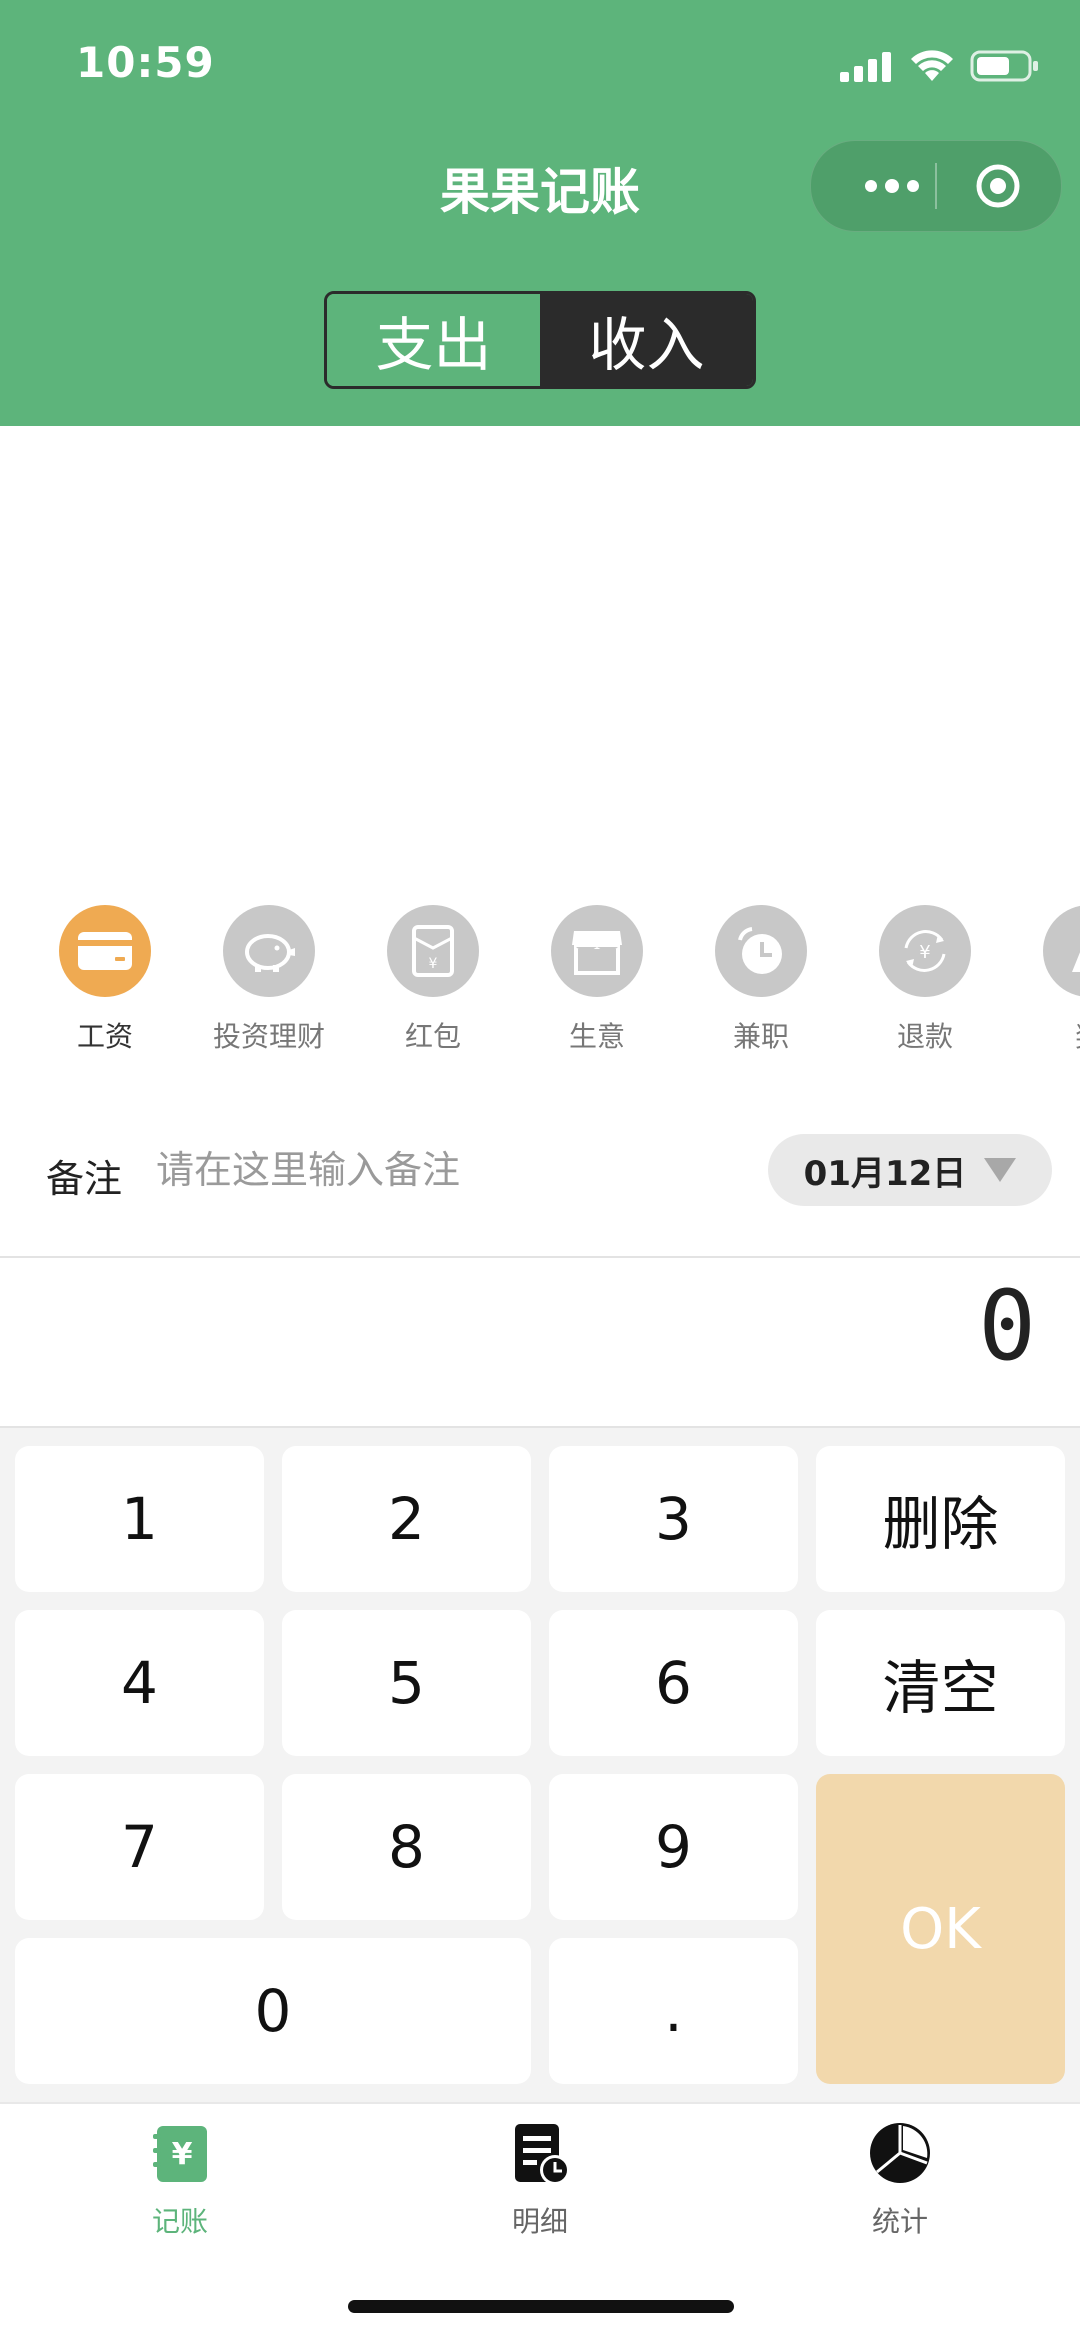 The height and width of the screenshot is (2339, 1080). What do you see at coordinates (673, 1847) in the screenshot?
I see `key-9: 9` at bounding box center [673, 1847].